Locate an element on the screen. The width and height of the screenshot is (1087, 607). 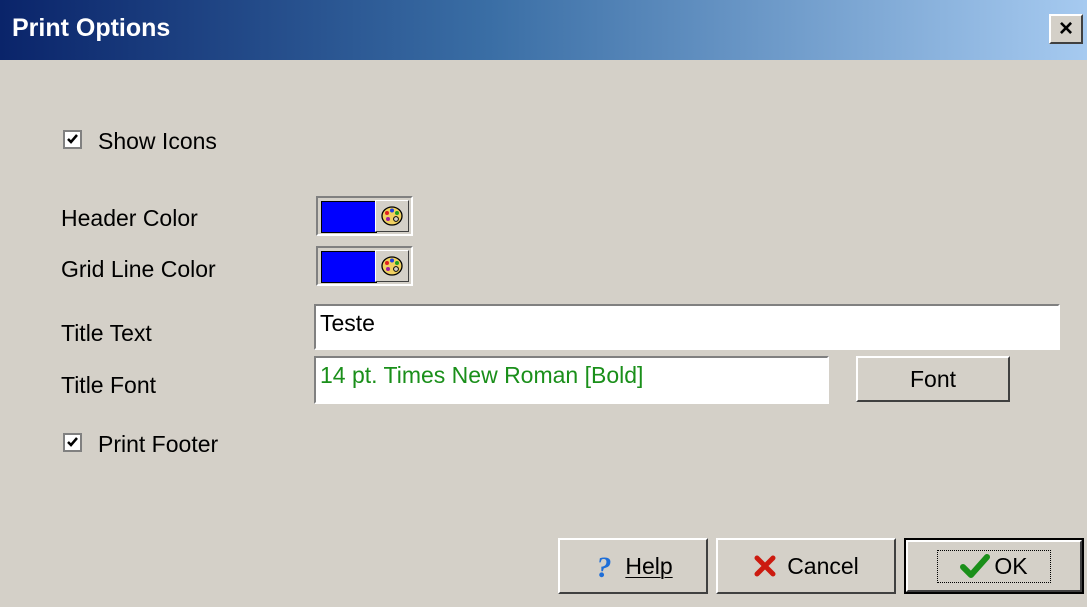
ok-button-label: OK is located at coordinates (1011, 565).